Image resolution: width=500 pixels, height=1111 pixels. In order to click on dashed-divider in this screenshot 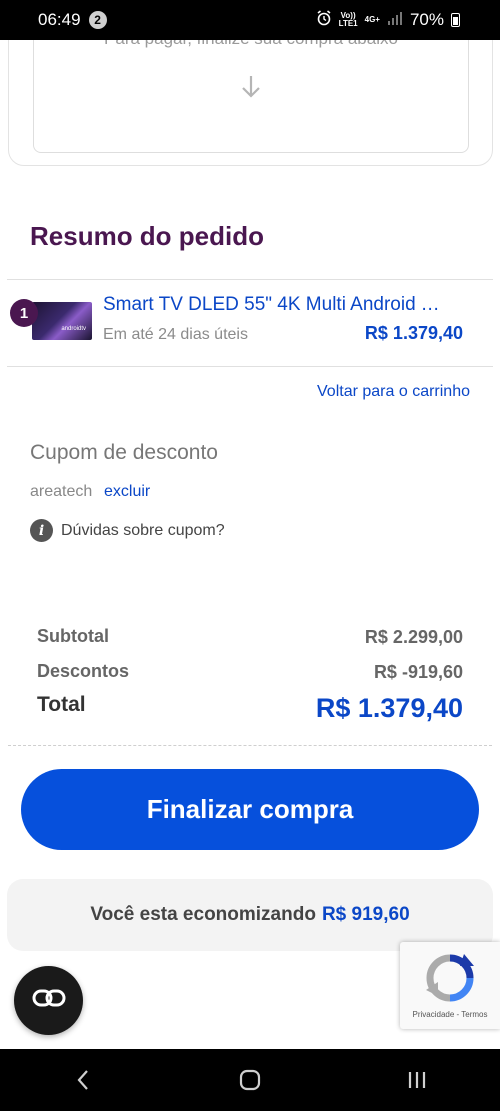, I will do `click(250, 745)`.